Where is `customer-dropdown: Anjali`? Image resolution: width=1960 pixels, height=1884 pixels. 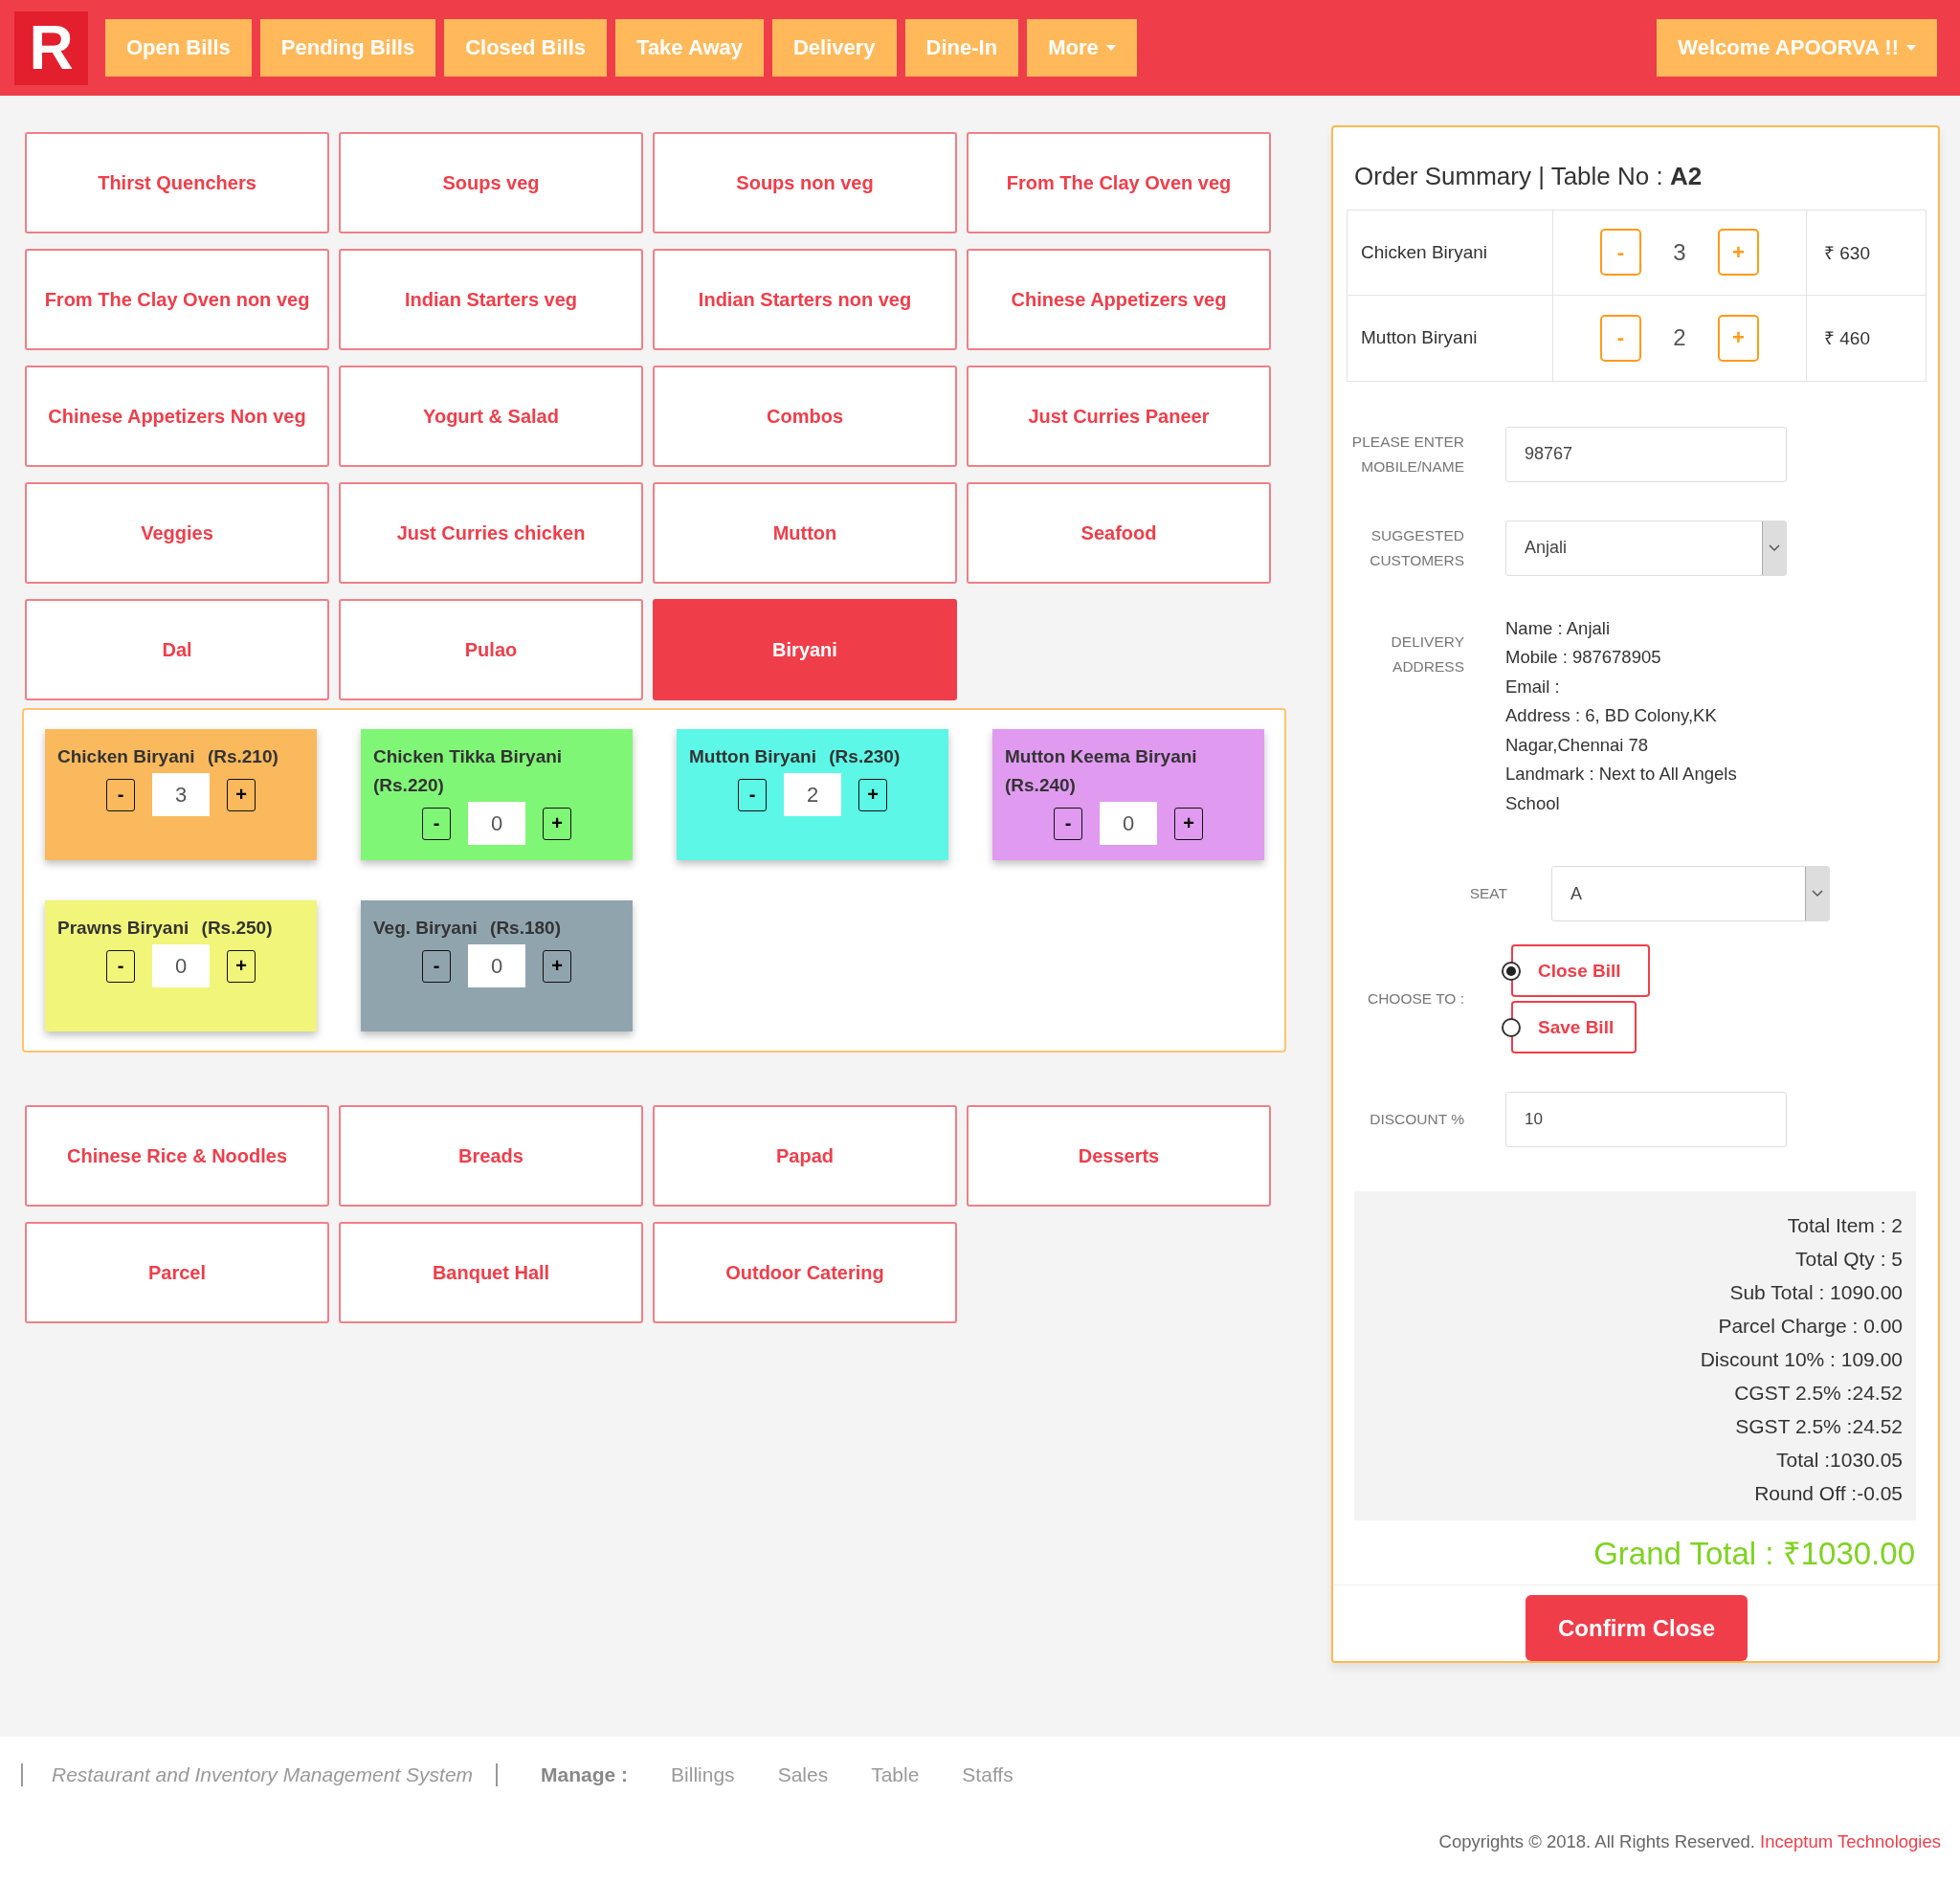
customer-dropdown: Anjali is located at coordinates (1646, 548).